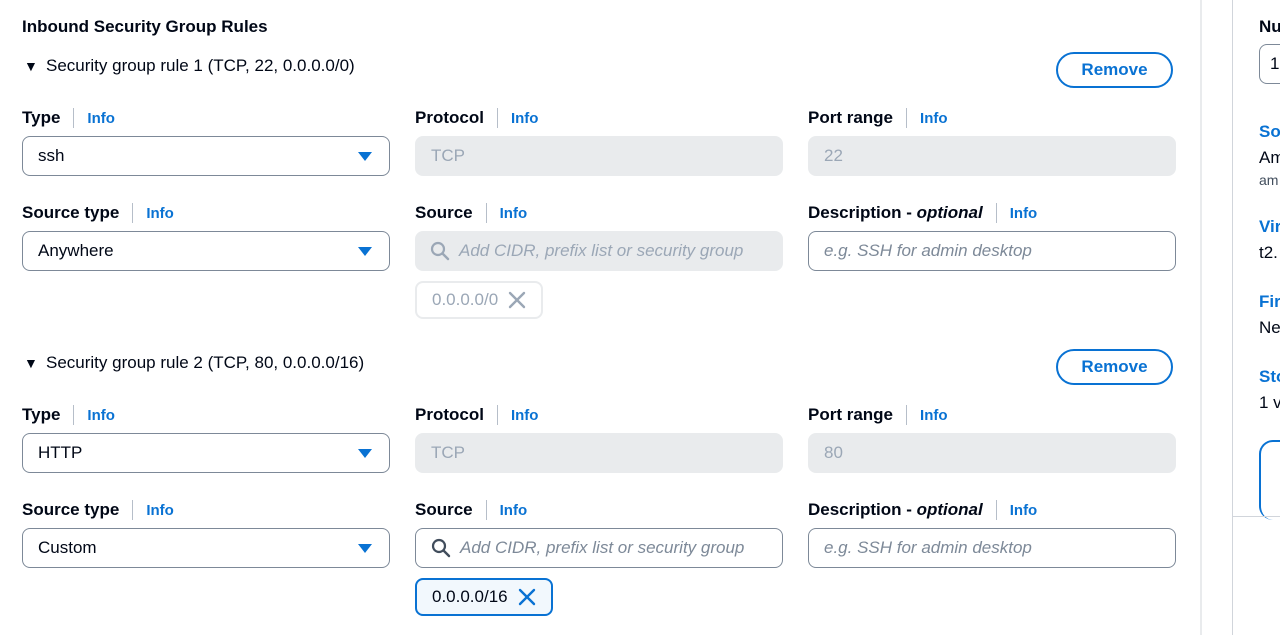  What do you see at coordinates (1256, 317) in the screenshot?
I see `summary-side-panel: Nu 1 So Am am Vir t2. Fir Ne Sto 1 v` at bounding box center [1256, 317].